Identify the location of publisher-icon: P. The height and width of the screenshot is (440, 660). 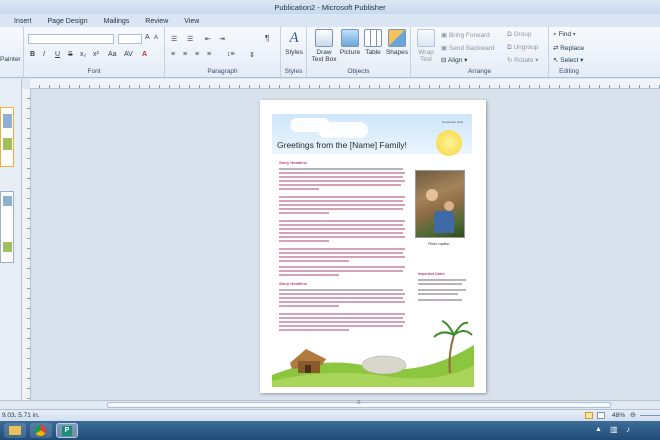
(67, 431).